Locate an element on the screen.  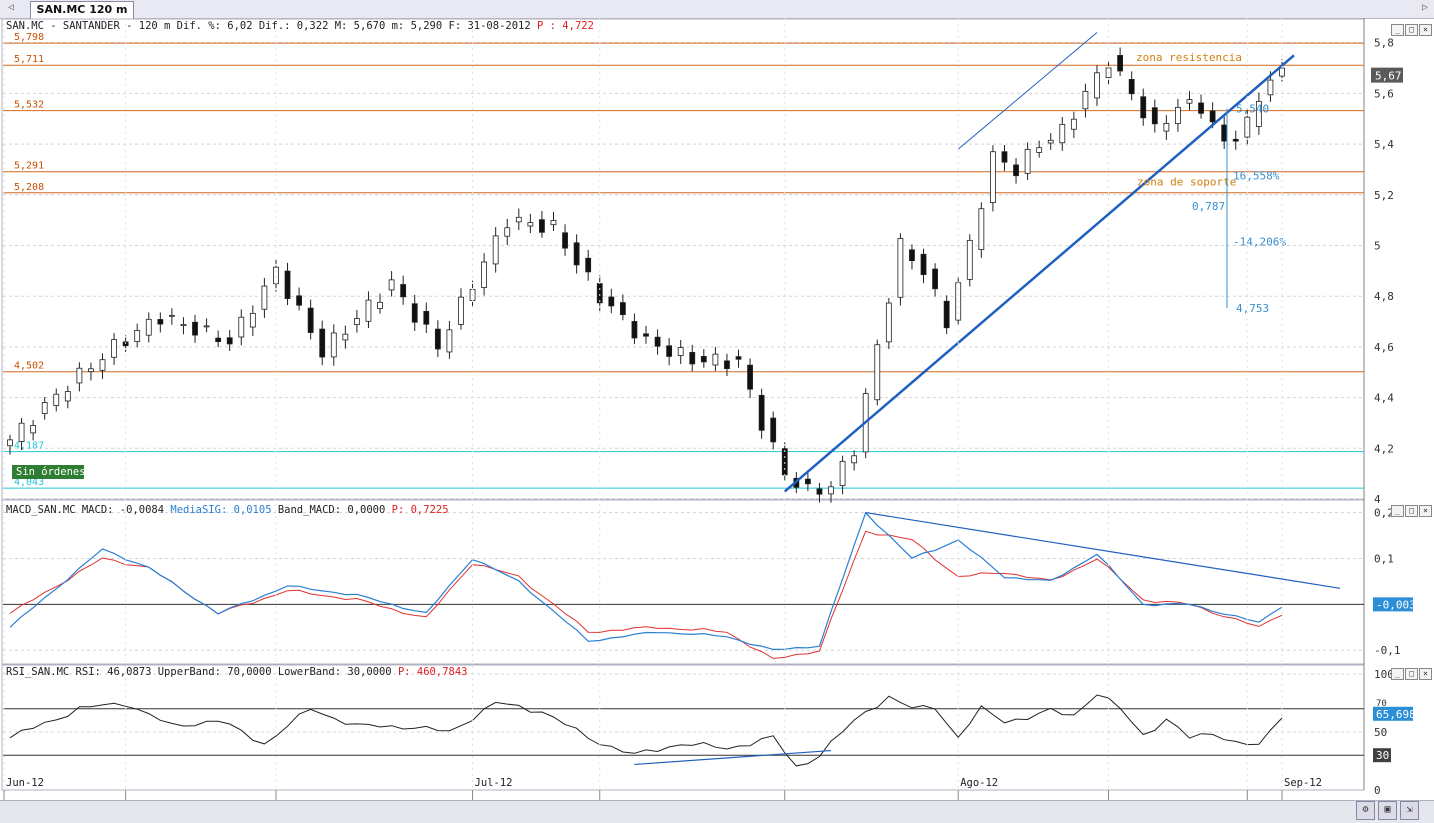
price-y-tick: 5 is located at coordinates (1377, 245).